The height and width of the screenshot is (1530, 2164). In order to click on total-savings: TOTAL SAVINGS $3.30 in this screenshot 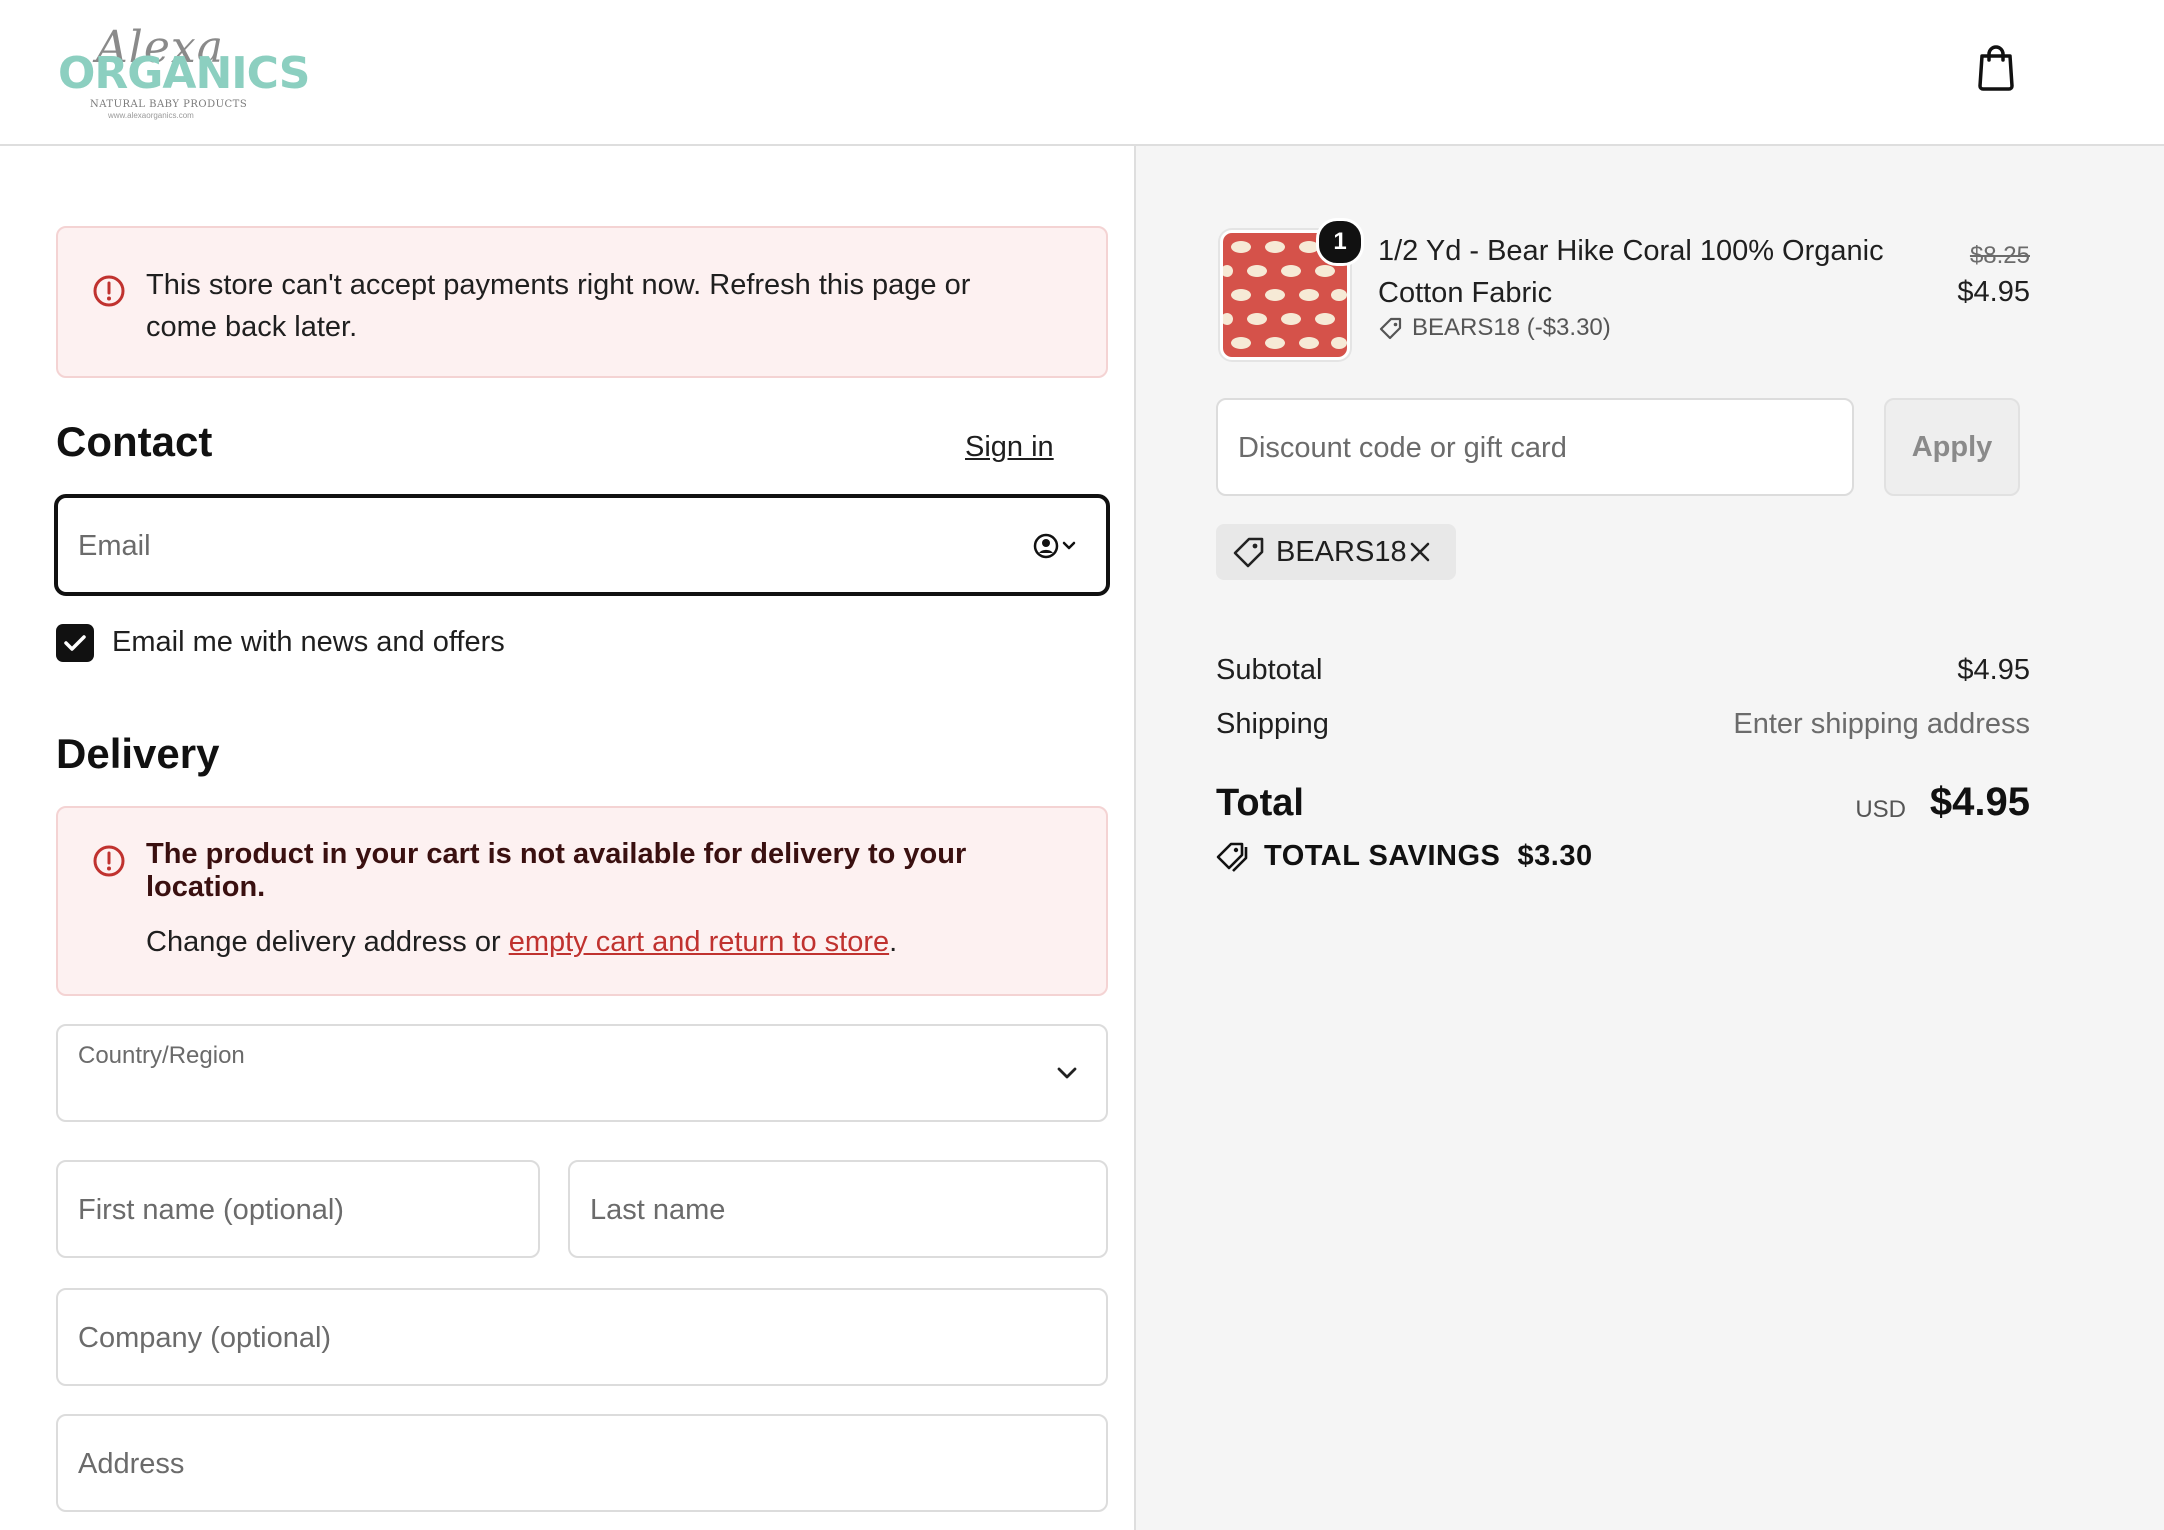, I will do `click(1404, 856)`.